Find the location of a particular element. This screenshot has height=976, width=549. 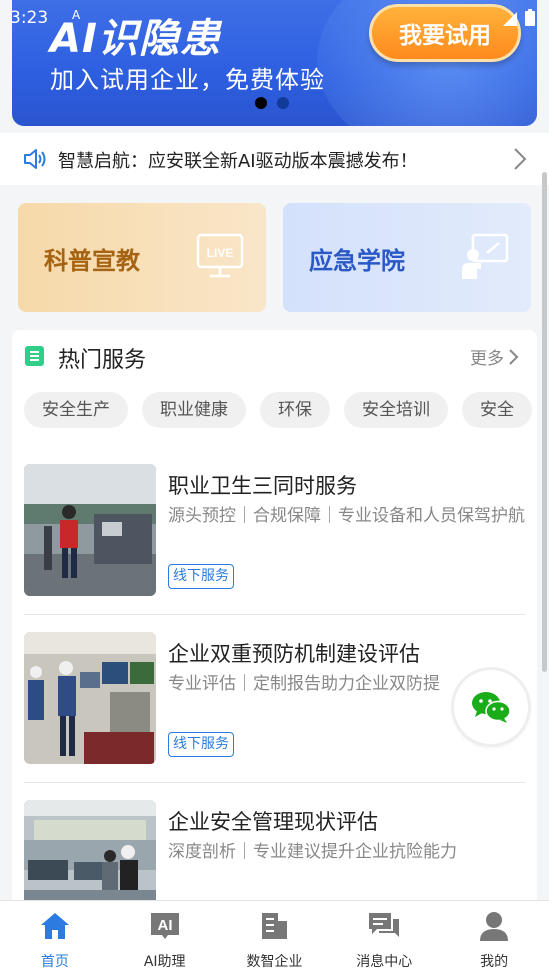

tab-label: 消息中心 is located at coordinates (384, 962).